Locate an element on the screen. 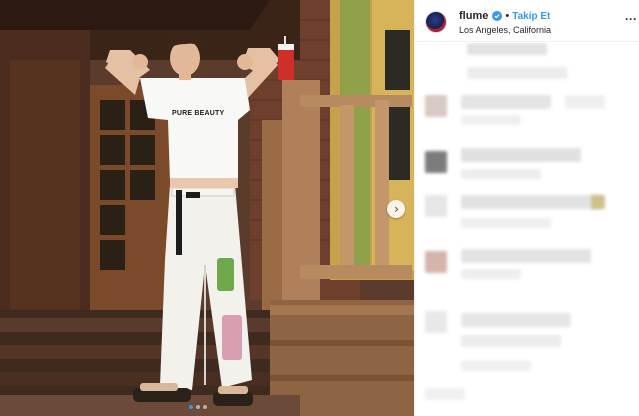 This screenshot has width=639, height=416. shirt-print-text: PURE BEAUTY is located at coordinates (198, 113).